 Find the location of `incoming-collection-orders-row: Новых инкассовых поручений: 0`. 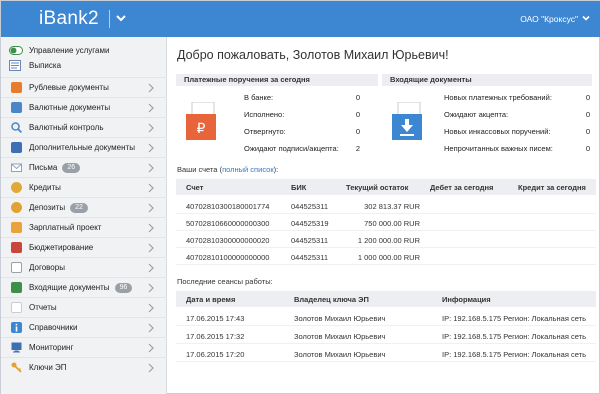

incoming-collection-orders-row: Новых инкассовых поручений: 0 is located at coordinates (489, 133).